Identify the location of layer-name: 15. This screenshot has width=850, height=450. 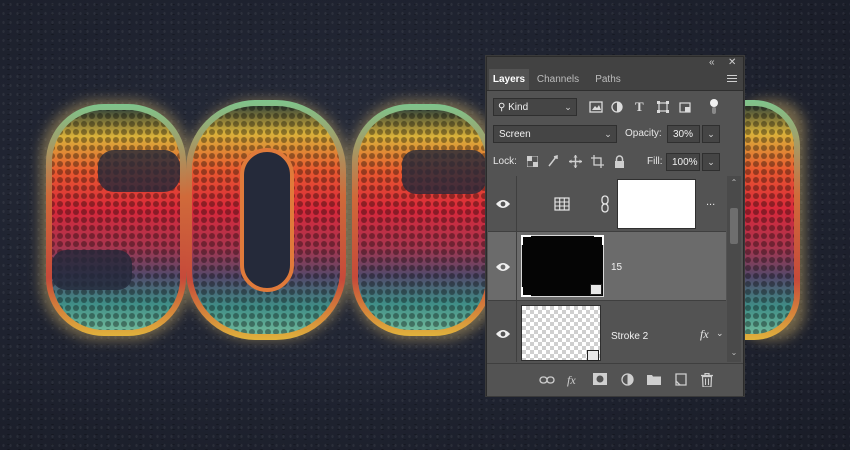
(617, 267).